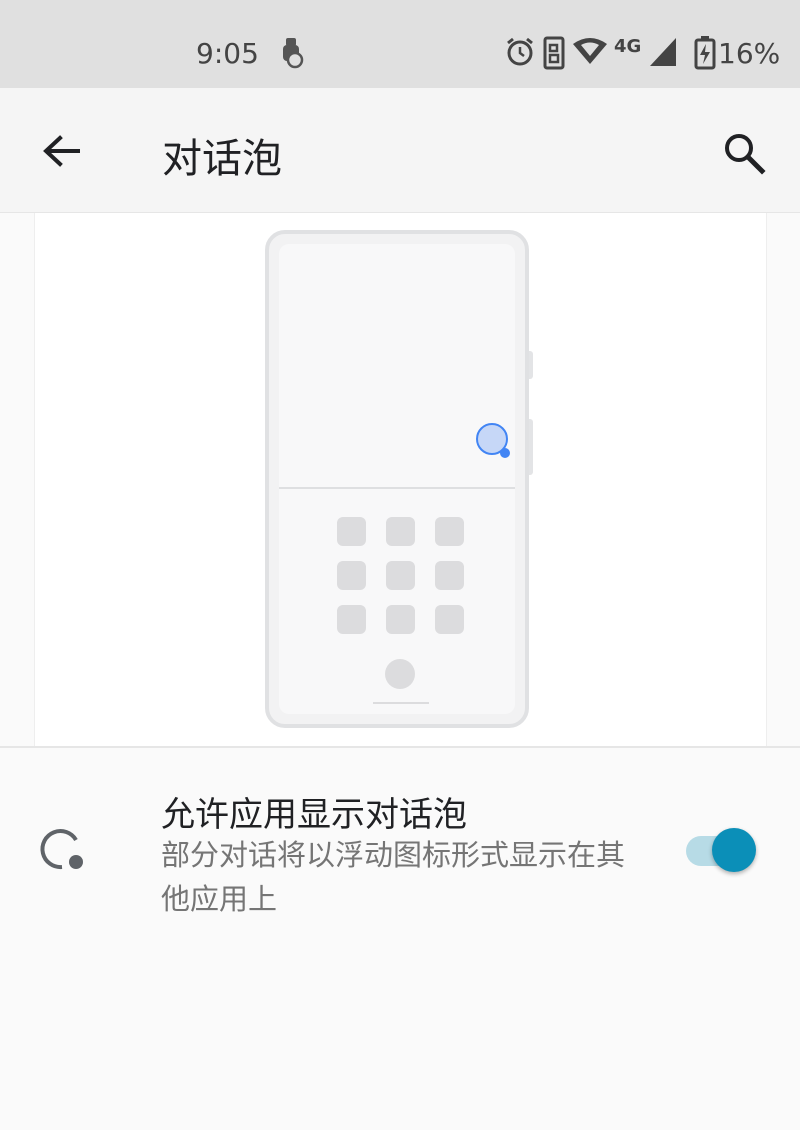 This screenshot has height=1130, width=800. What do you see at coordinates (749, 53) in the screenshot?
I see `battery-percent: 16%` at bounding box center [749, 53].